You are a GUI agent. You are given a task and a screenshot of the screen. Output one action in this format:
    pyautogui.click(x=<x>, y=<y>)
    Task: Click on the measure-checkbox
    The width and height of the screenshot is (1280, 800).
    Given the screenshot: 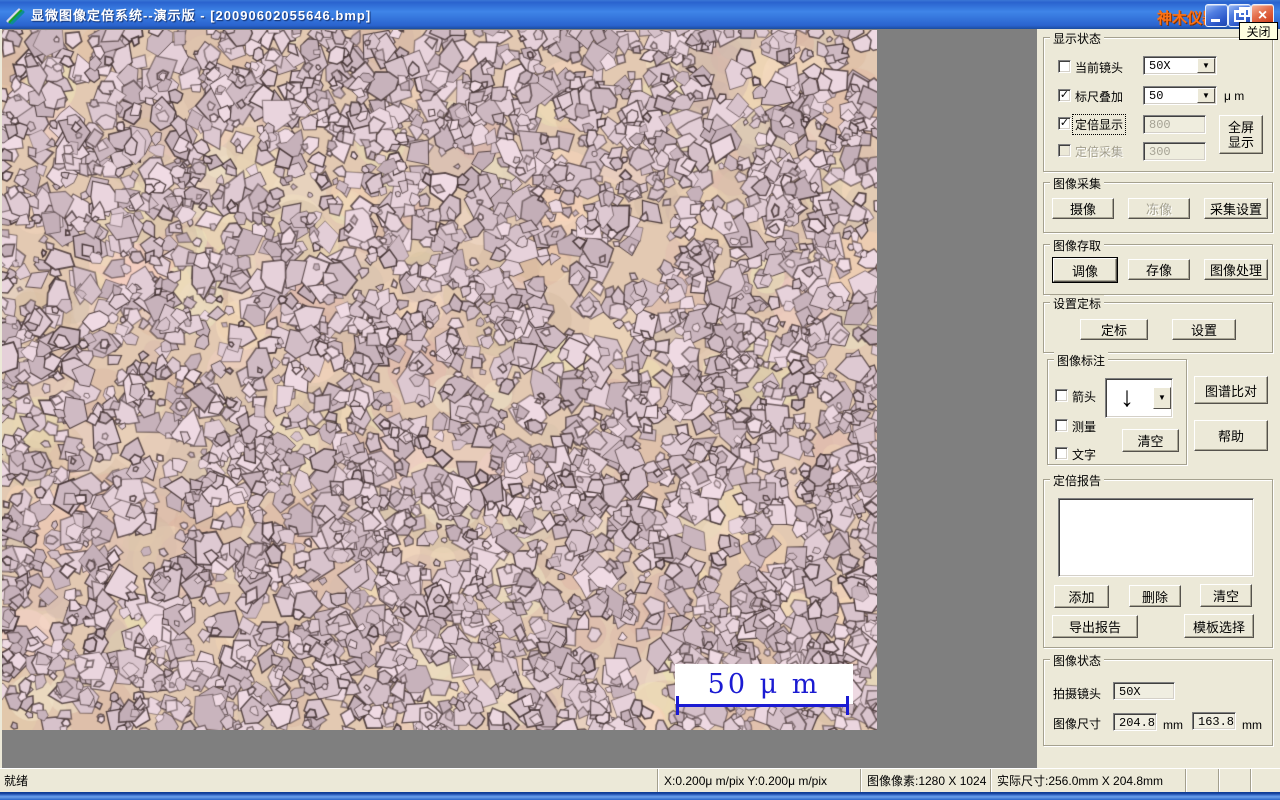 What is the action you would take?
    pyautogui.click(x=1061, y=425)
    